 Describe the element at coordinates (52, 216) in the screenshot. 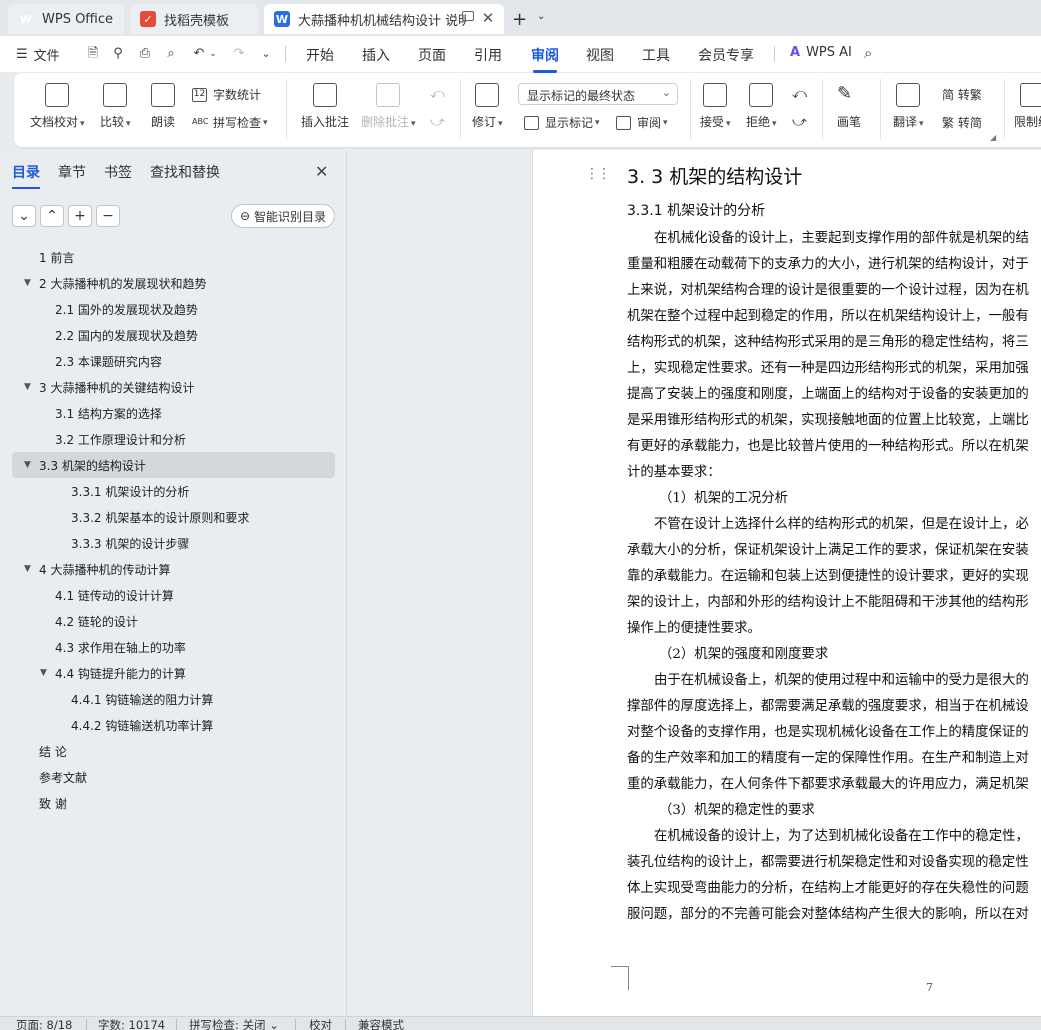

I see `collapse-up-icon: ⌃` at that location.